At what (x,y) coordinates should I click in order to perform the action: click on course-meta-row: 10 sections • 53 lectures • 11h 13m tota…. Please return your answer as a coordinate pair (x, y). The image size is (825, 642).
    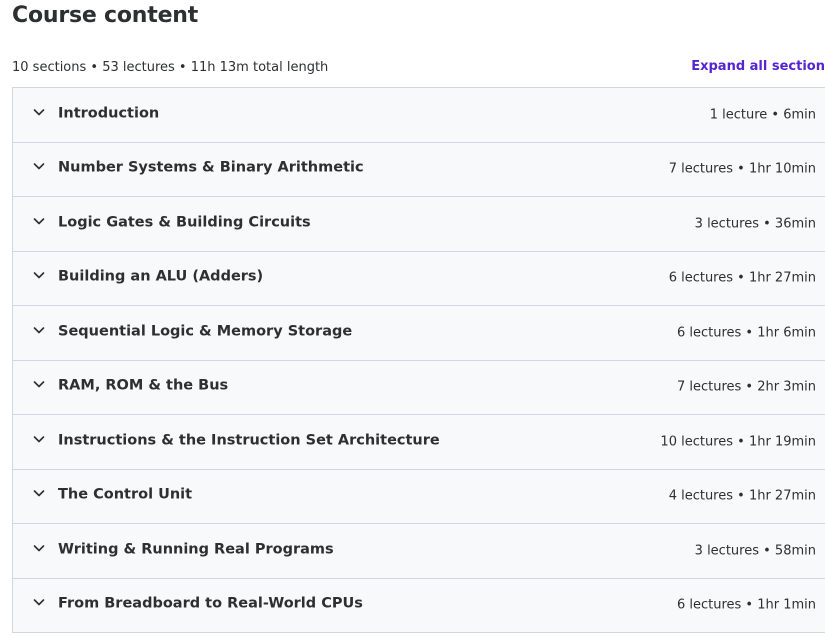
    Looking at the image, I should click on (418, 68).